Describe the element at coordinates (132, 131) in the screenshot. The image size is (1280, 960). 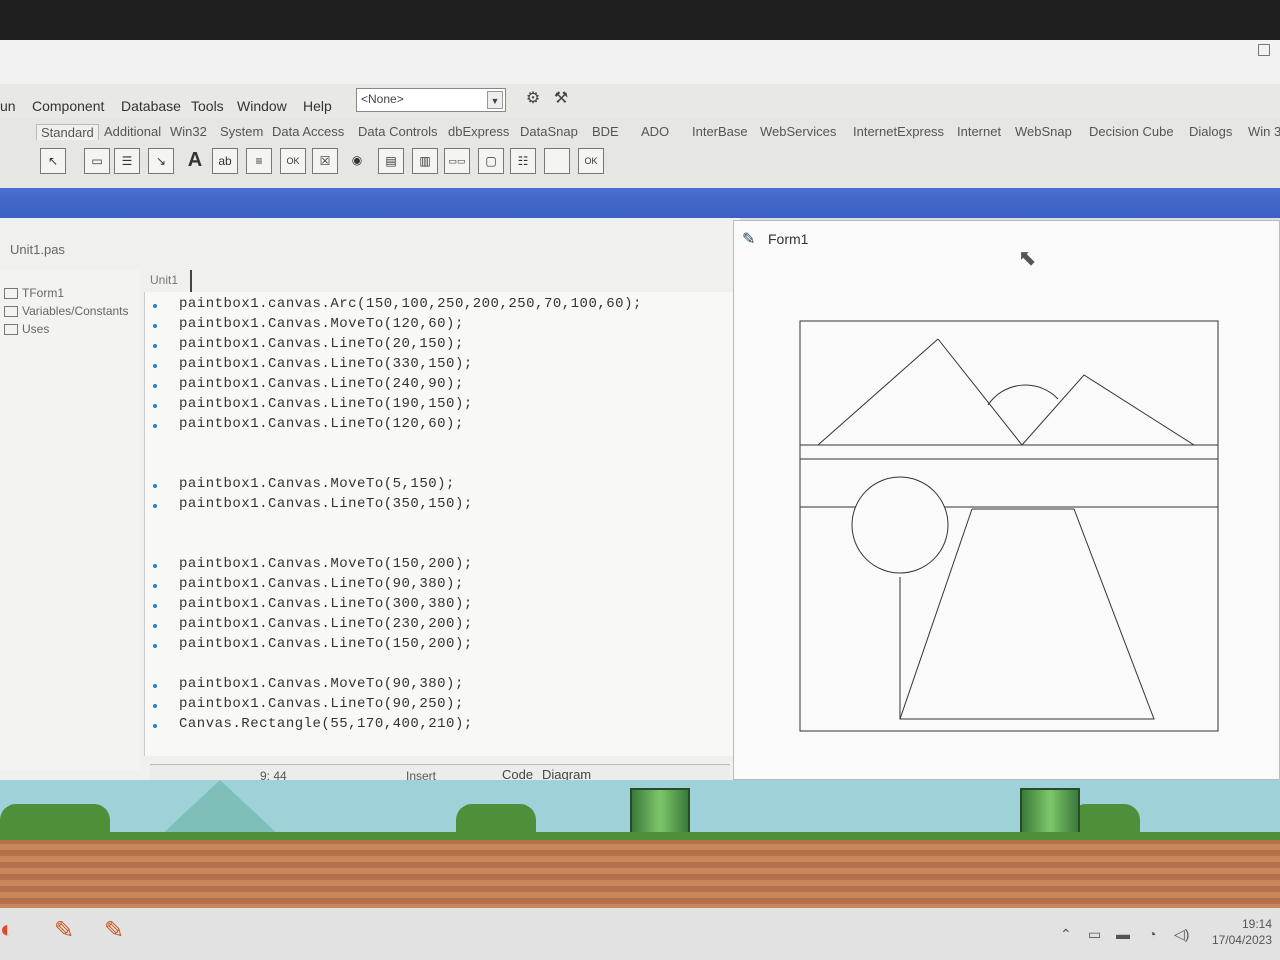
I see `tab-additional: Additional` at that location.